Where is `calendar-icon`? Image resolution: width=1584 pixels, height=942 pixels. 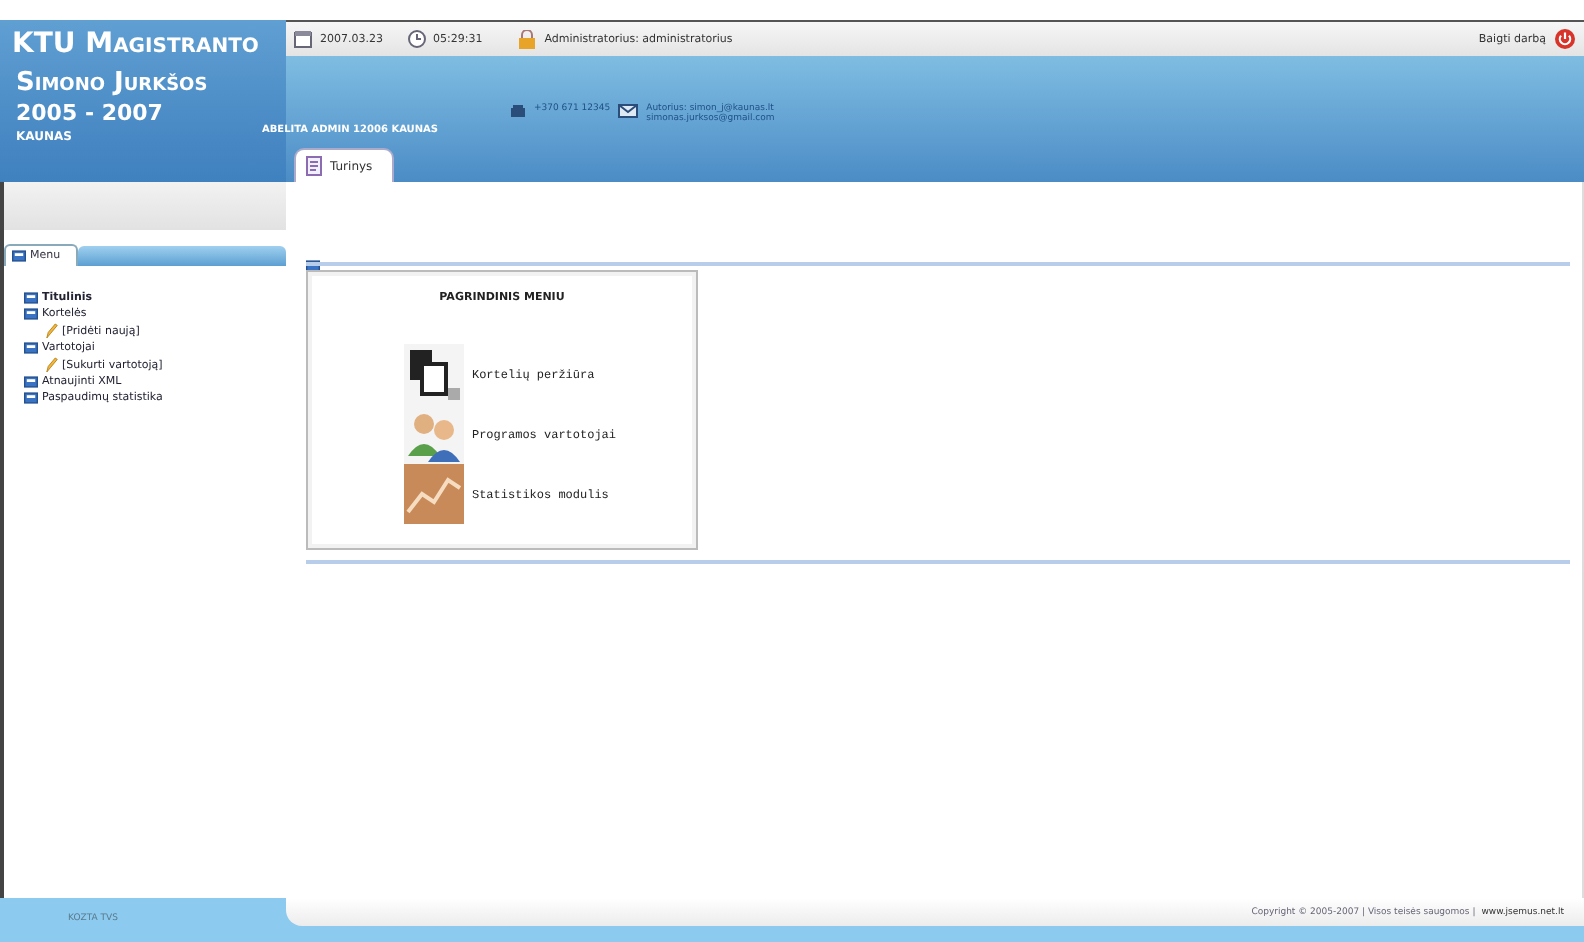
calendar-icon is located at coordinates (303, 39).